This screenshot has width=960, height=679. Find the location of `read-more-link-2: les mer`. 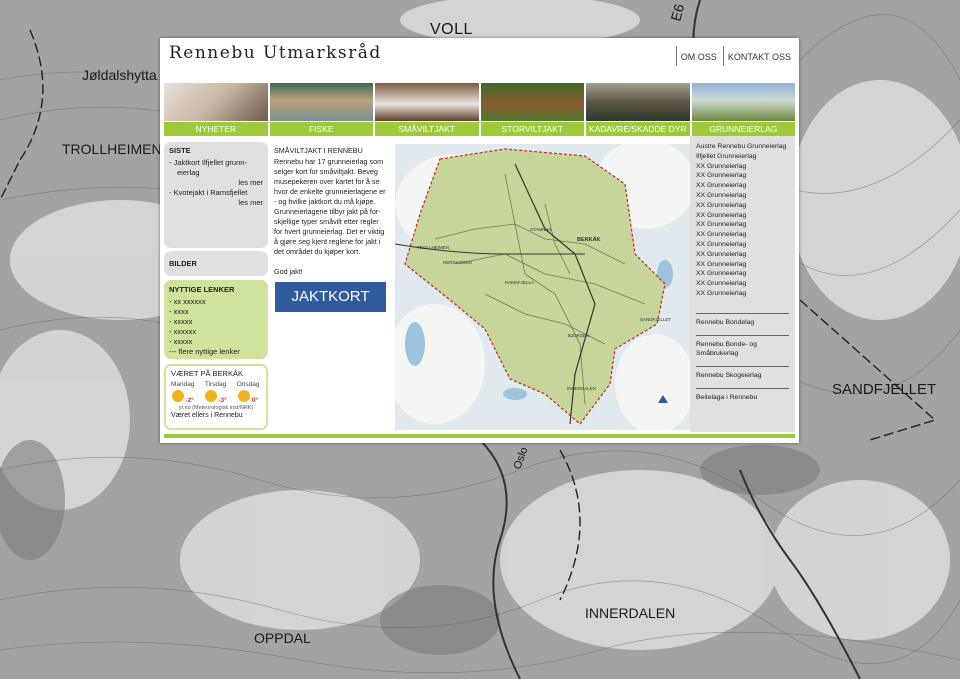

read-more-link-2: les mer is located at coordinates (216, 203).